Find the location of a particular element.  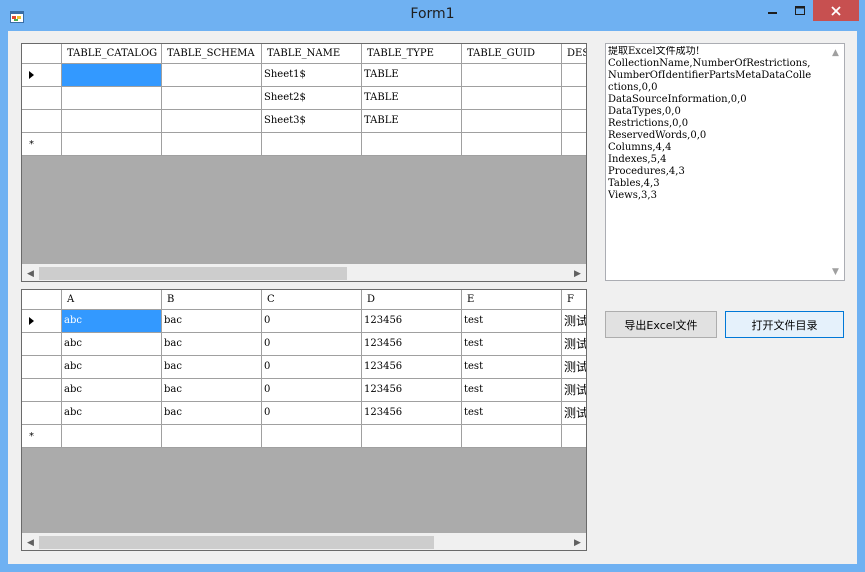

vertical-scrollbar: ▲ ▼ is located at coordinates (835, 162).